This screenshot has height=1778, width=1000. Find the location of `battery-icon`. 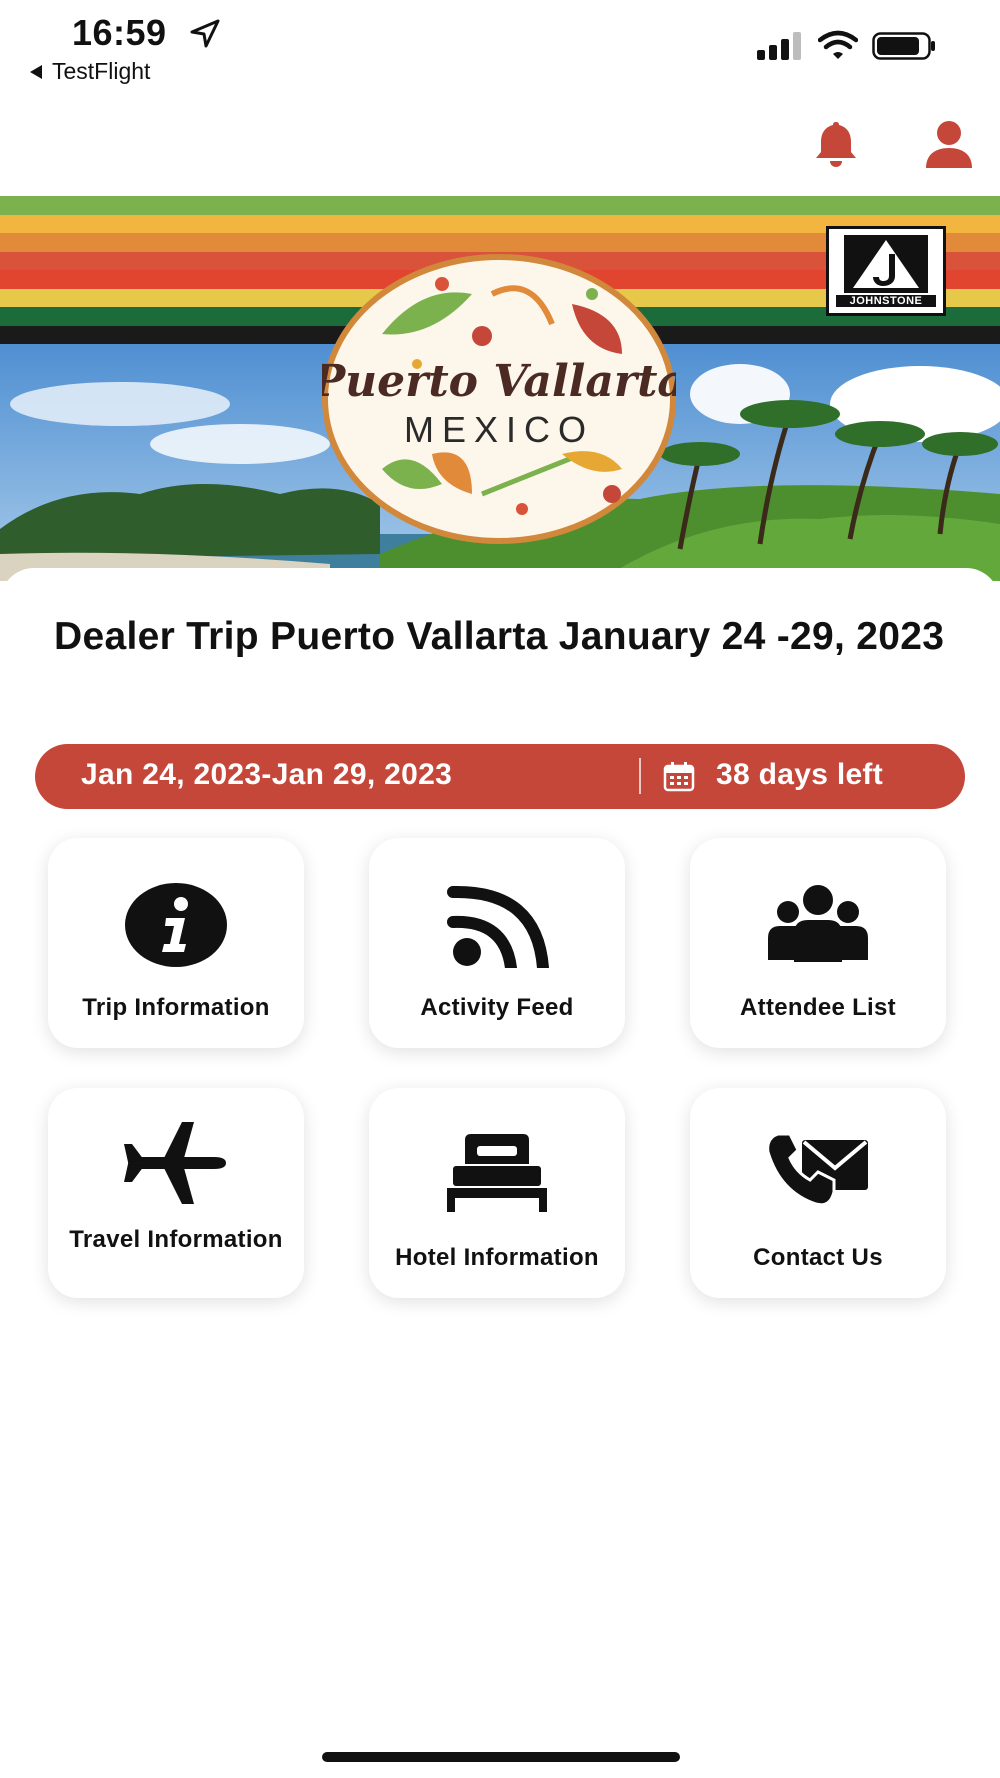

battery-icon is located at coordinates (903, 46).